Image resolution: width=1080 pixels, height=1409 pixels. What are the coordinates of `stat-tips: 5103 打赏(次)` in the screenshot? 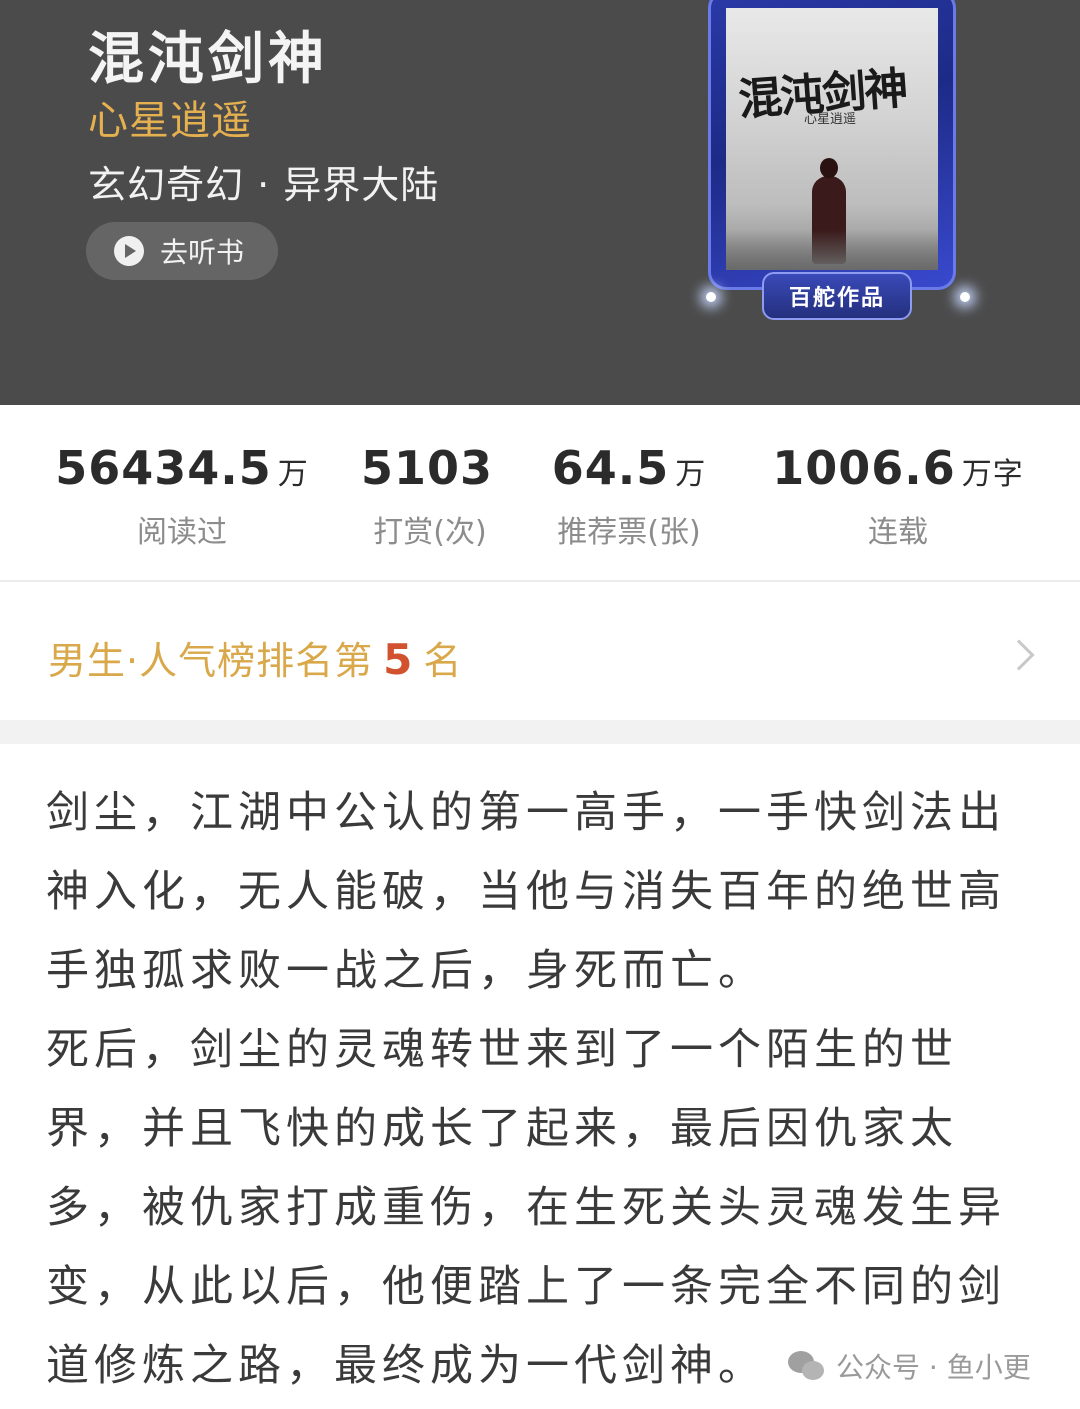 It's located at (430, 496).